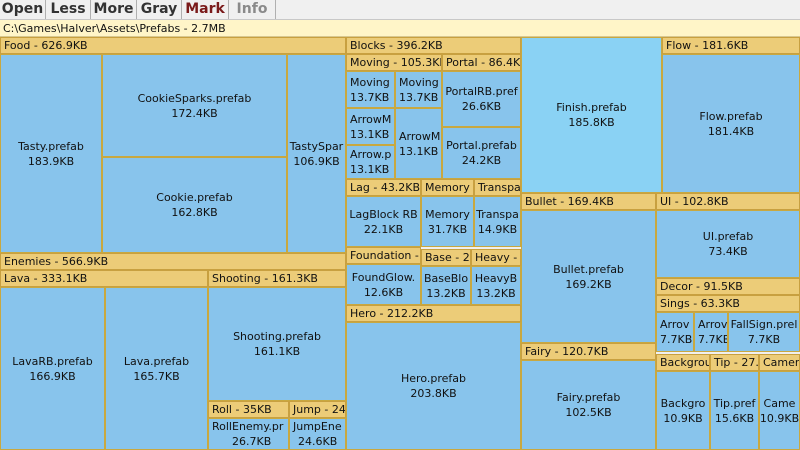 The image size is (800, 450). I want to click on file-tile-shooting: Shooting.prefab 161.1KB, so click(277, 344).